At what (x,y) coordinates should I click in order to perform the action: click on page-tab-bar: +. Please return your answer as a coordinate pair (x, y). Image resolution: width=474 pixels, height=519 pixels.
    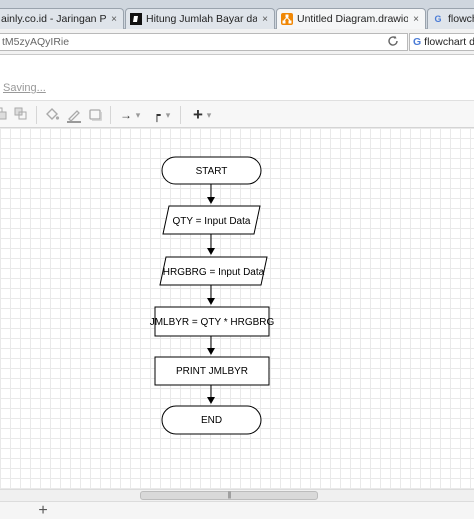
    Looking at the image, I should click on (237, 510).